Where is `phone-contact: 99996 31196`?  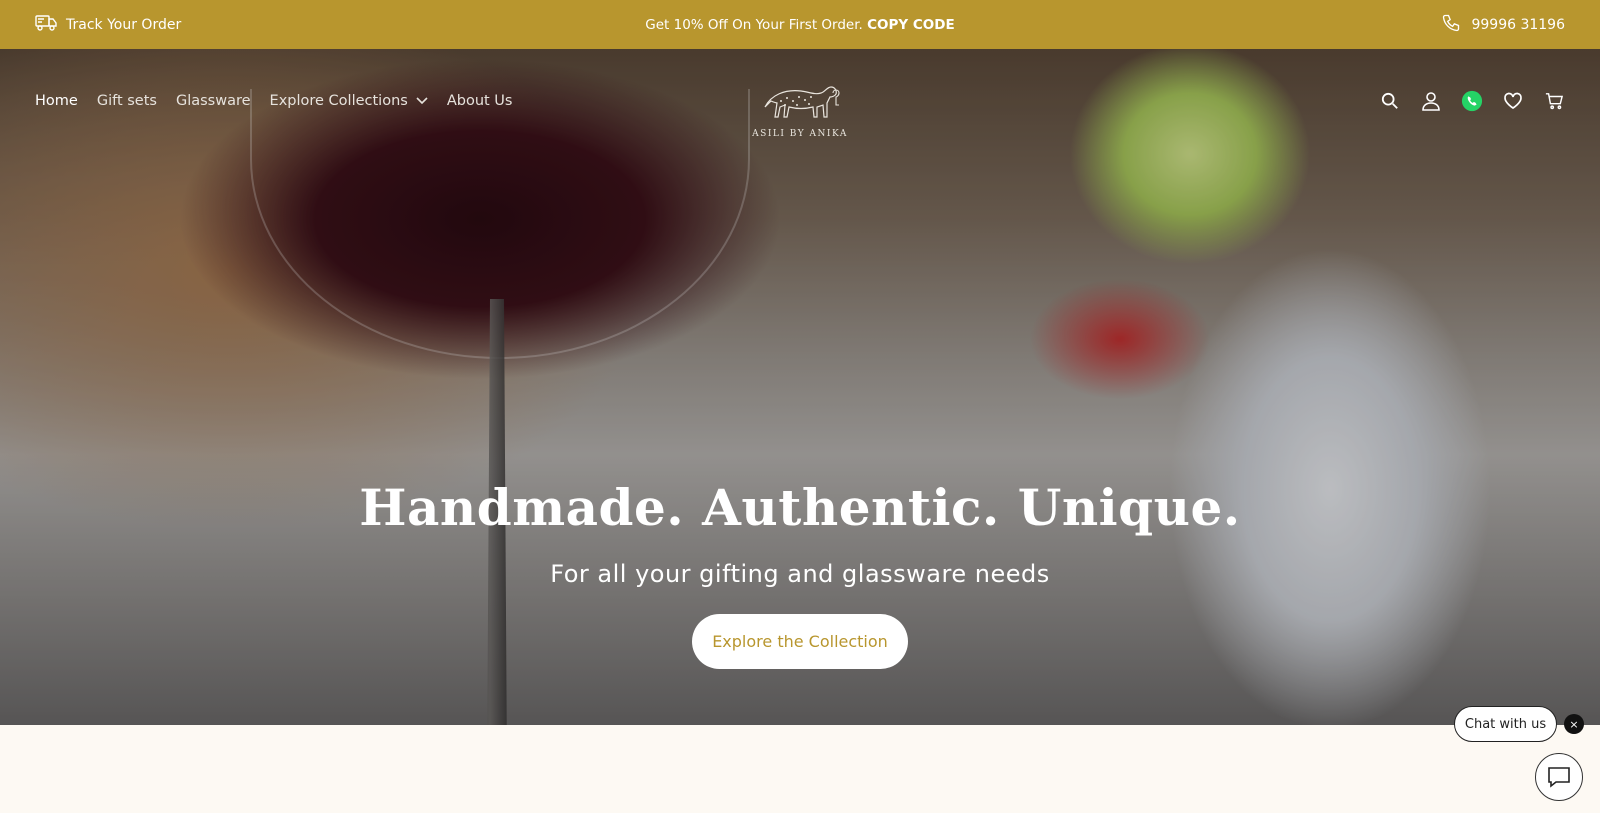
phone-contact: 99996 31196 is located at coordinates (1503, 25).